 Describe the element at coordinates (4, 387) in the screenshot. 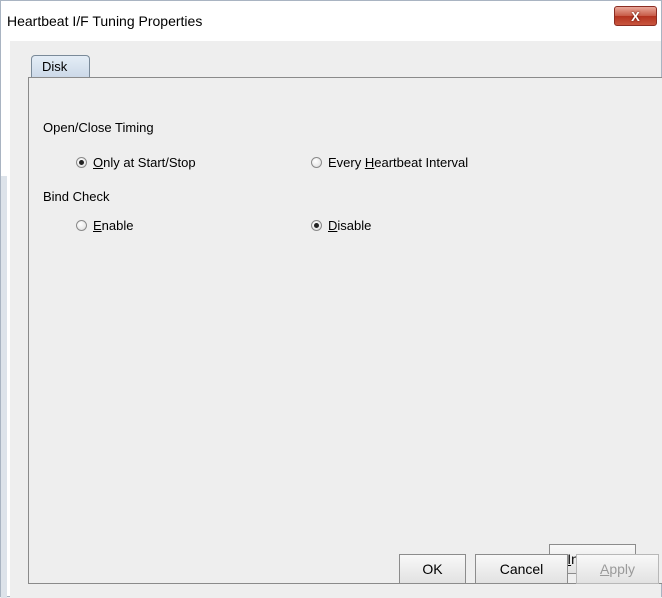

I see `window-edge` at that location.